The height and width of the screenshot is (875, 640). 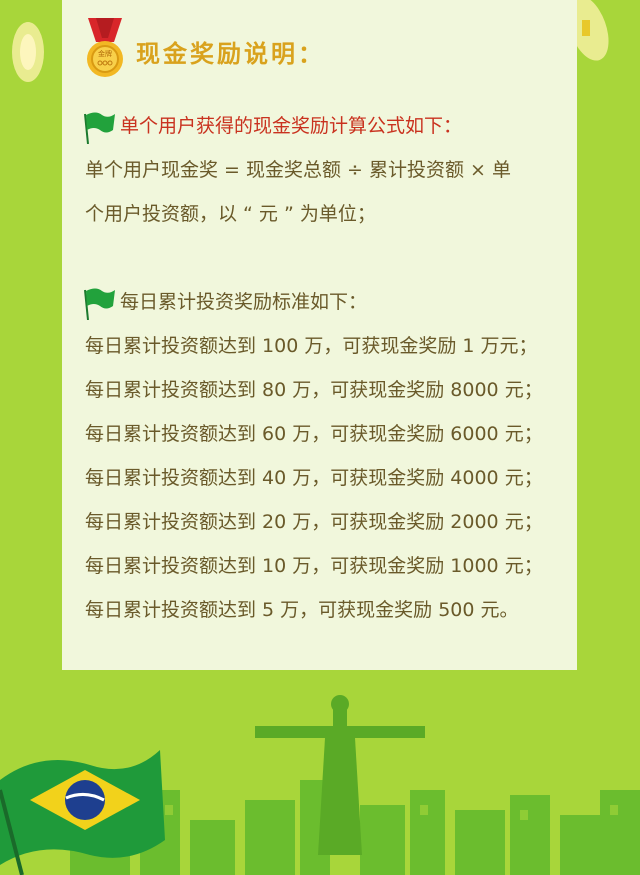 What do you see at coordinates (314, 434) in the screenshot?
I see `reward-line: 每日累计投资额达到 60 万，可获现金奖励 6000 元；` at bounding box center [314, 434].